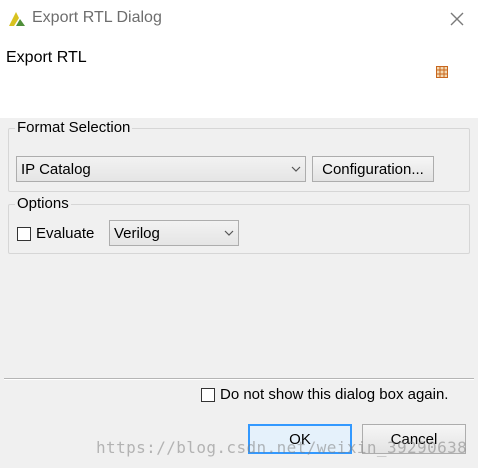  I want to click on language-dropdown-value: Verilog, so click(137, 233).